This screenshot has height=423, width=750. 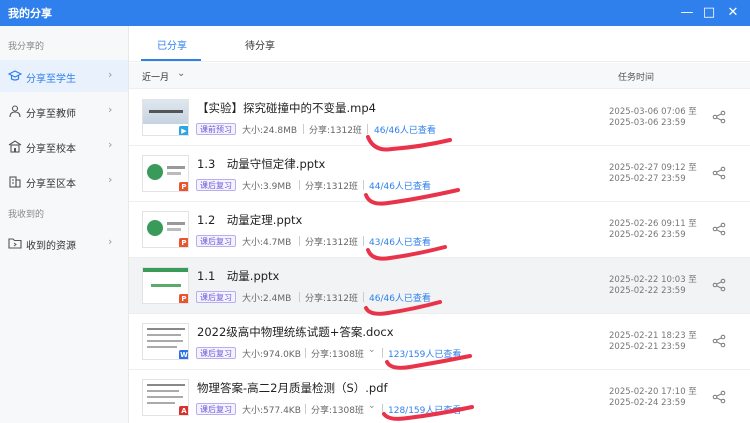 I want to click on tab-pending: 待分享, so click(x=260, y=44).